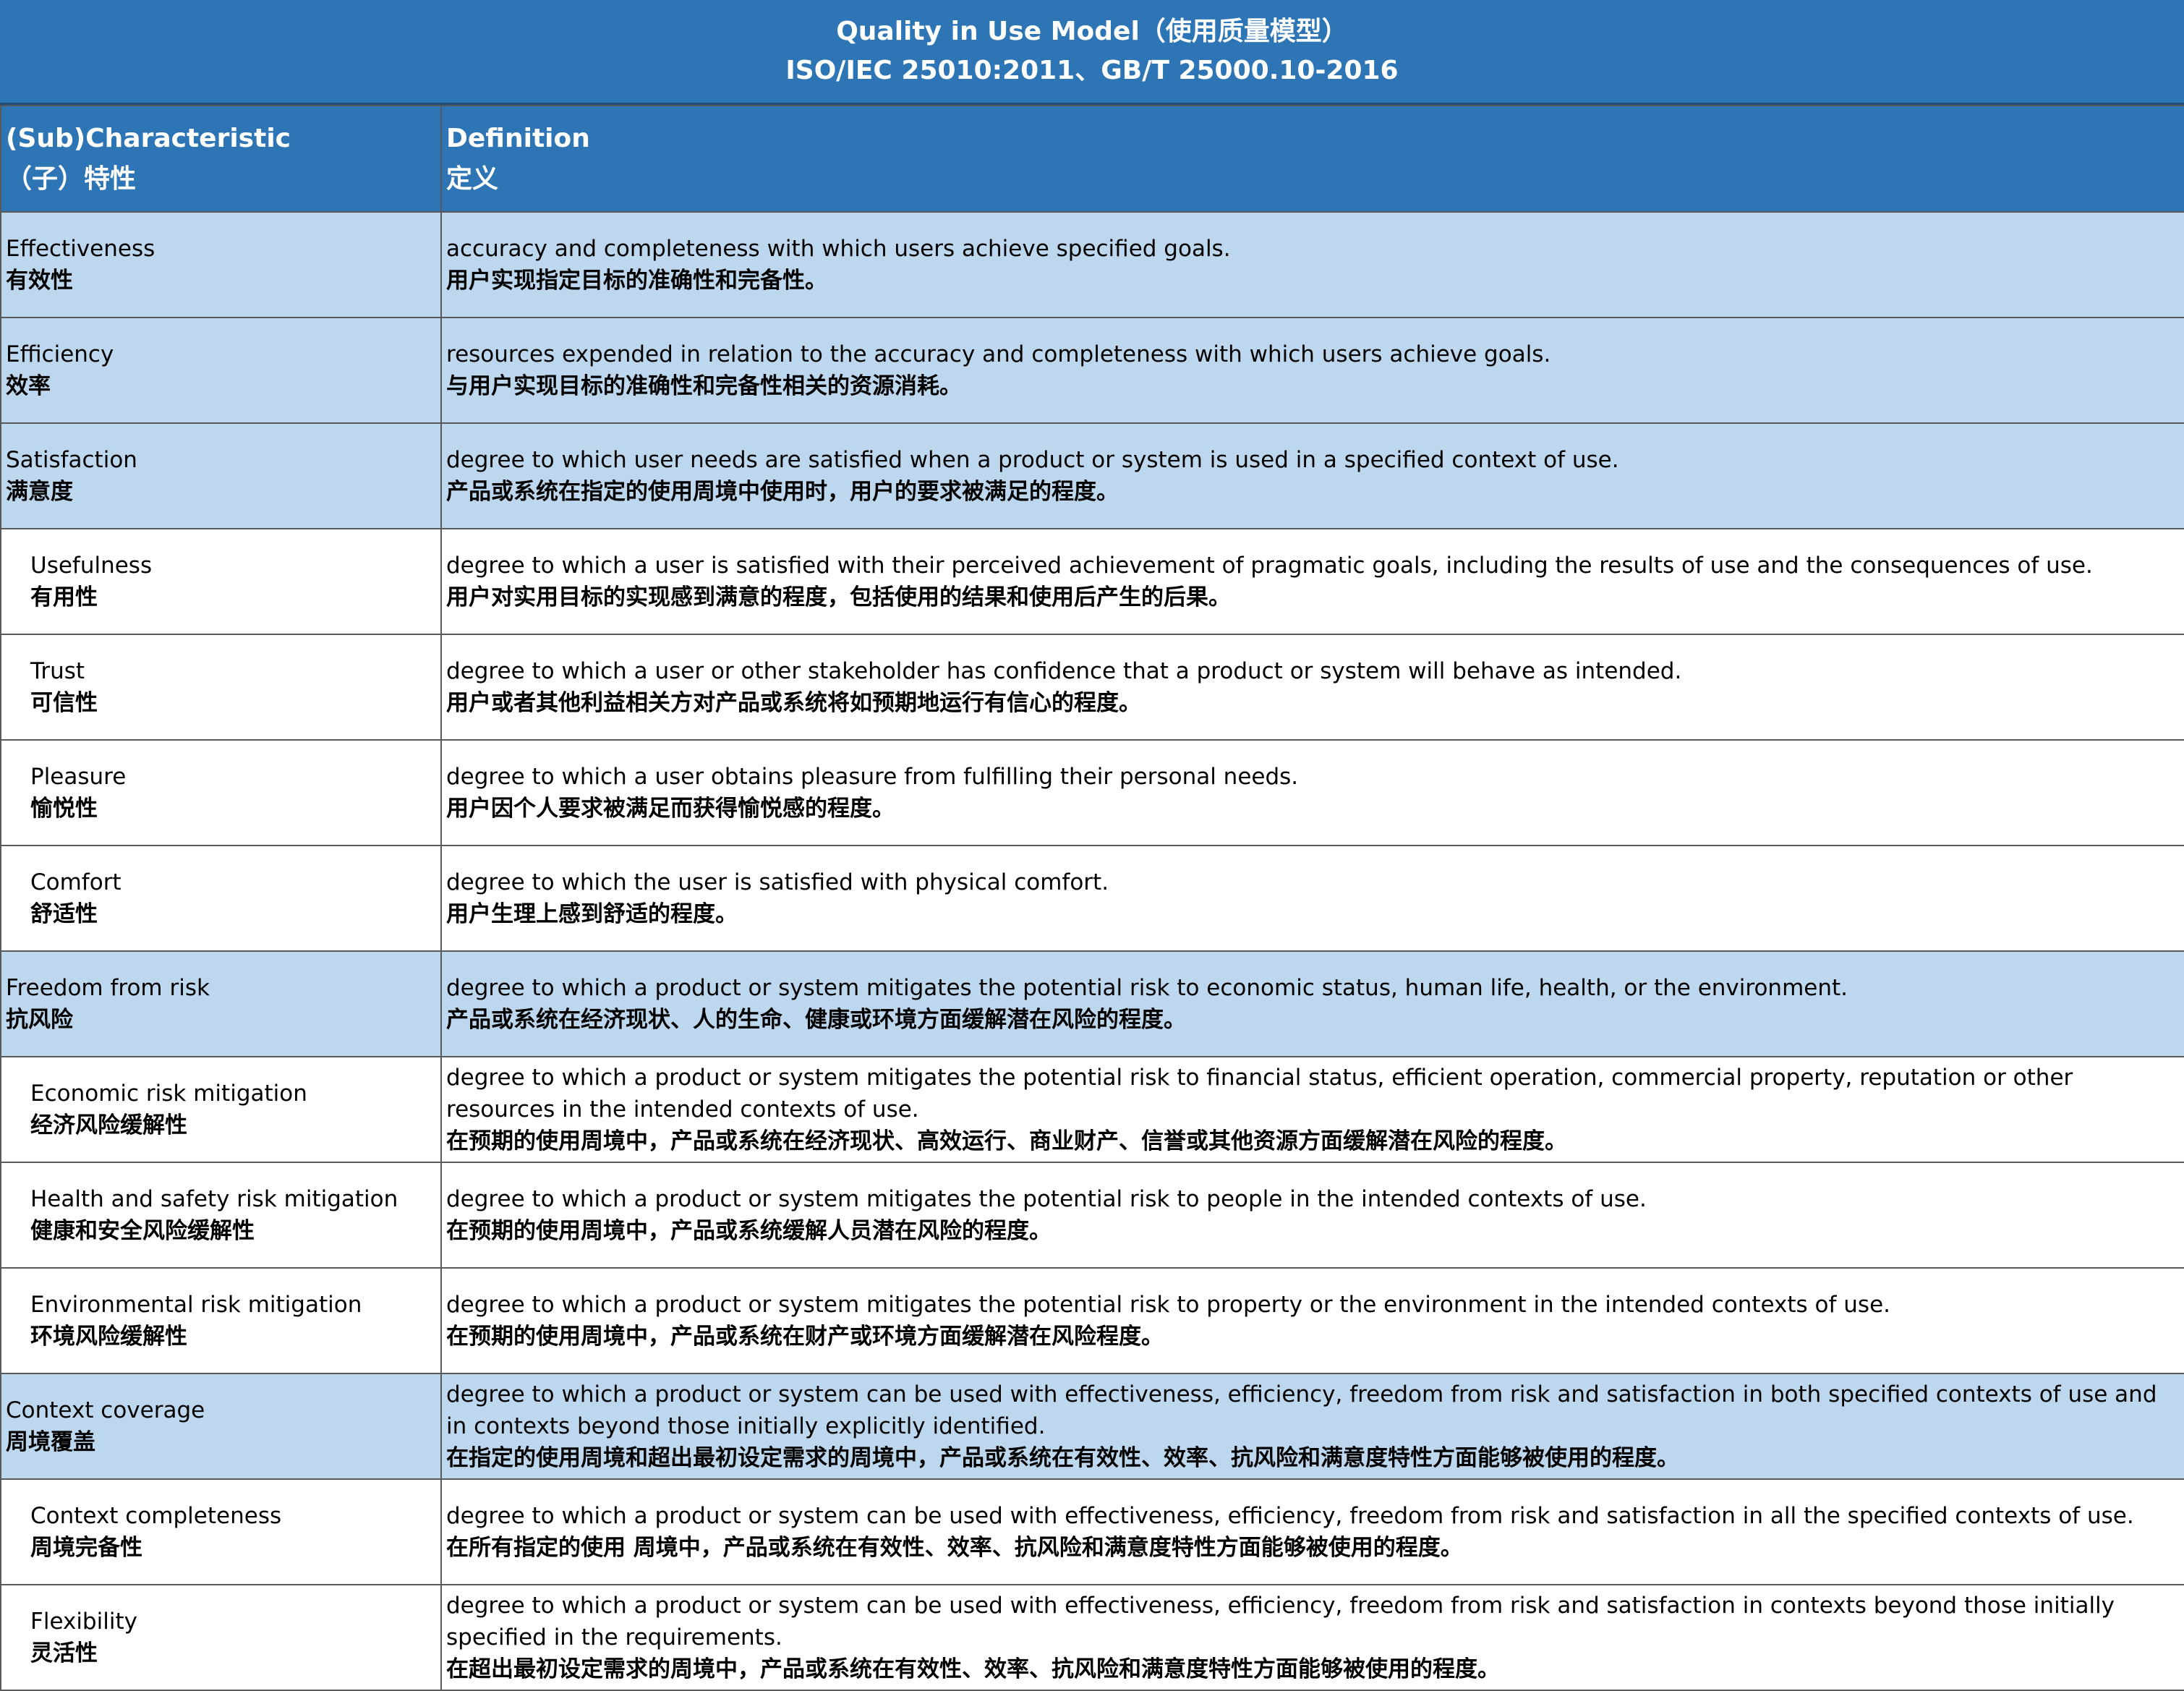 This screenshot has width=2184, height=1691. Describe the element at coordinates (221, 687) in the screenshot. I see `subcharacteristic-cell: Trust 可信性` at that location.